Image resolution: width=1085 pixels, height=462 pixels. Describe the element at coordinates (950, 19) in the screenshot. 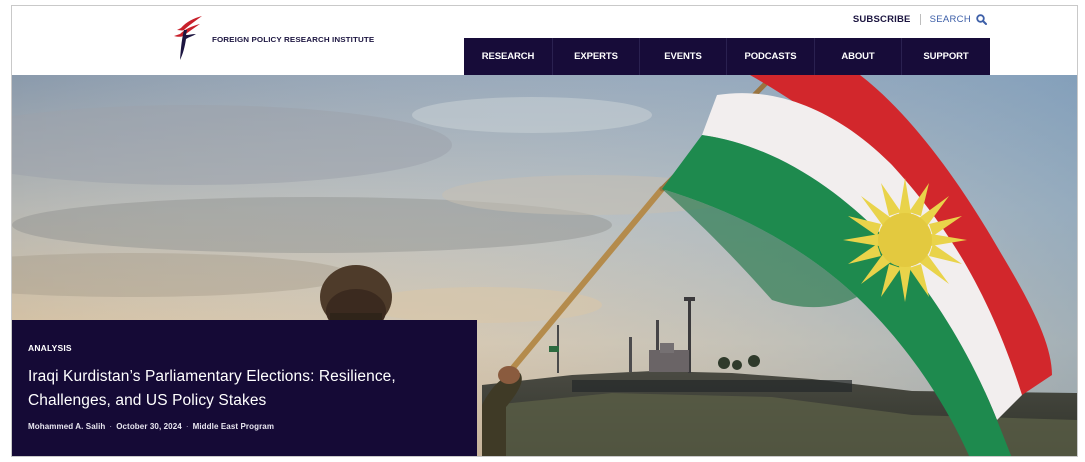

I see `search-label: SEARCH` at that location.